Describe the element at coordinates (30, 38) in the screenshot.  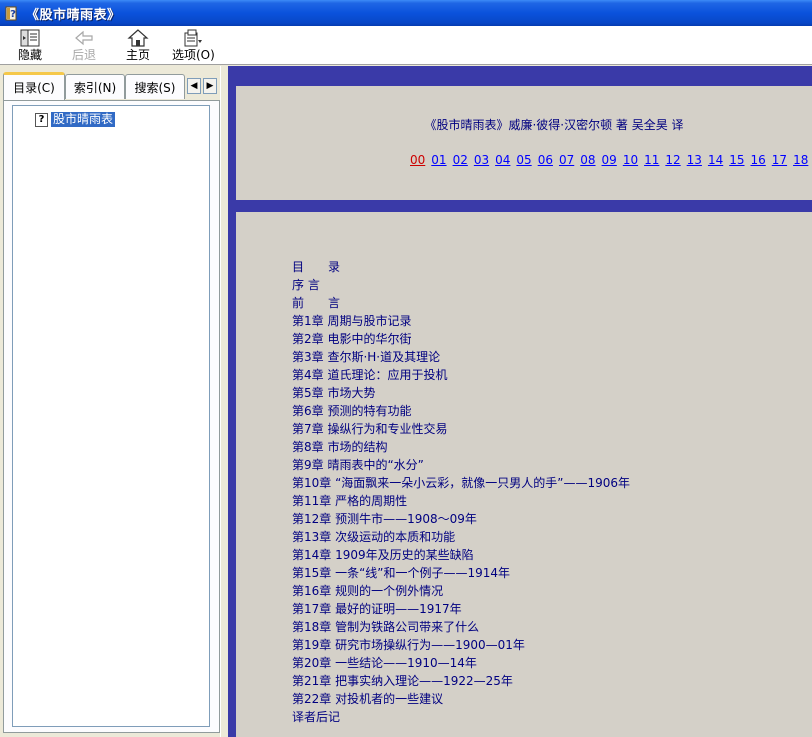
I see `hide-pane-icon` at that location.